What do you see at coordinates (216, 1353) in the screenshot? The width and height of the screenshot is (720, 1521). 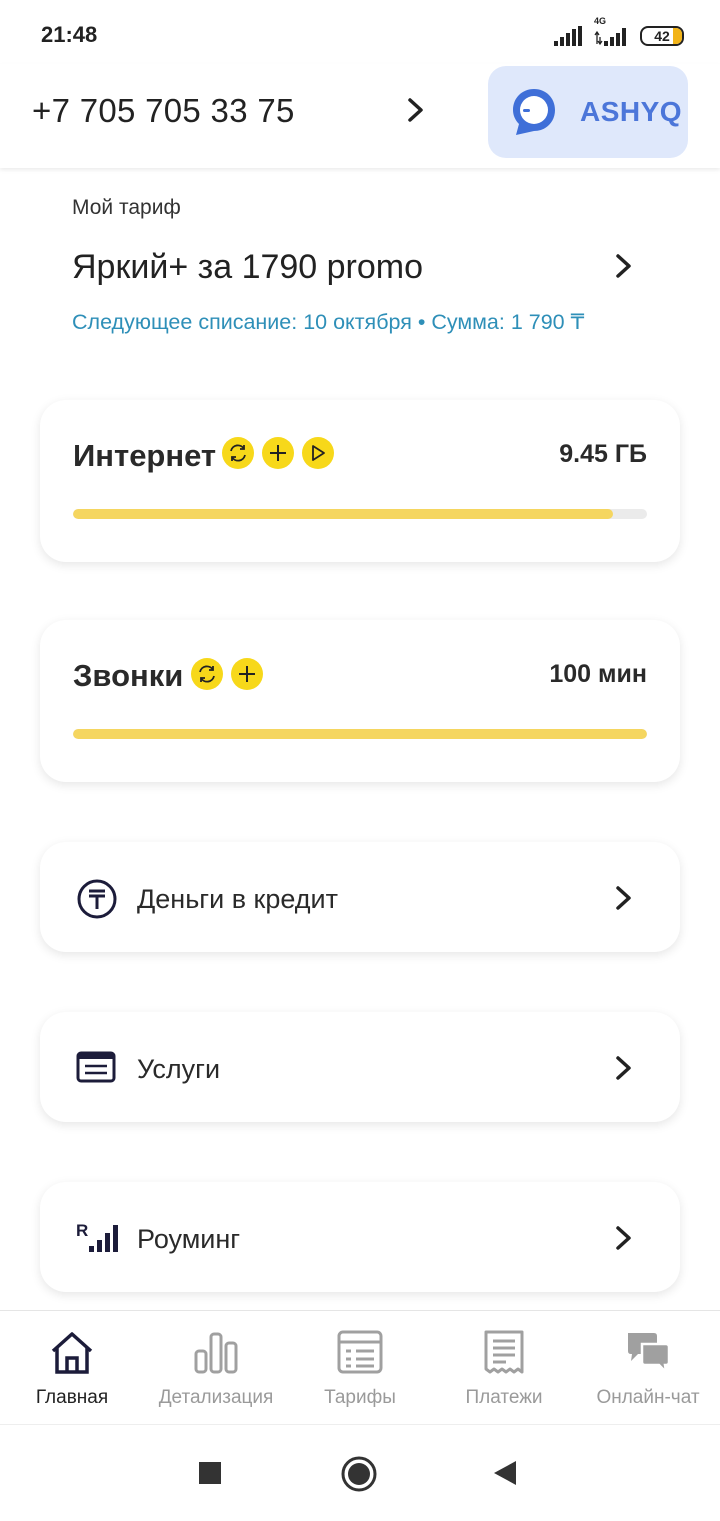 I see `bar-chart-icon` at bounding box center [216, 1353].